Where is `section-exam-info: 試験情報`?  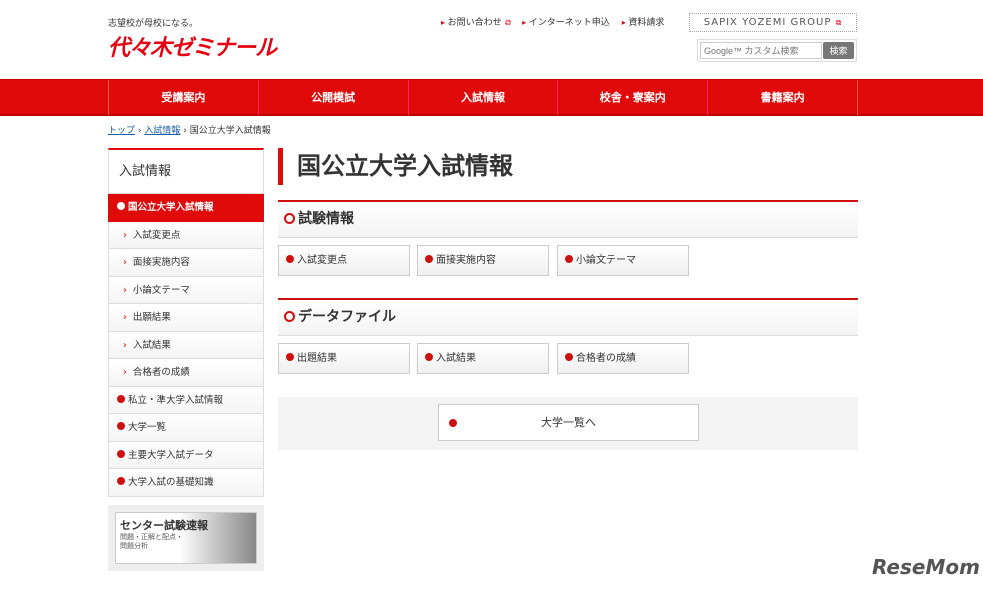 section-exam-info: 試験情報 is located at coordinates (568, 219).